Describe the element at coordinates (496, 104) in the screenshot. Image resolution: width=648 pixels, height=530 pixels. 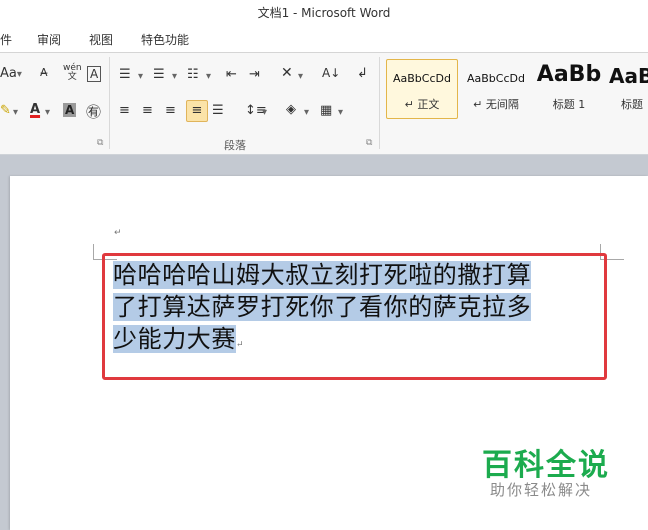
I see `style-name: ↵ 无间隔` at that location.